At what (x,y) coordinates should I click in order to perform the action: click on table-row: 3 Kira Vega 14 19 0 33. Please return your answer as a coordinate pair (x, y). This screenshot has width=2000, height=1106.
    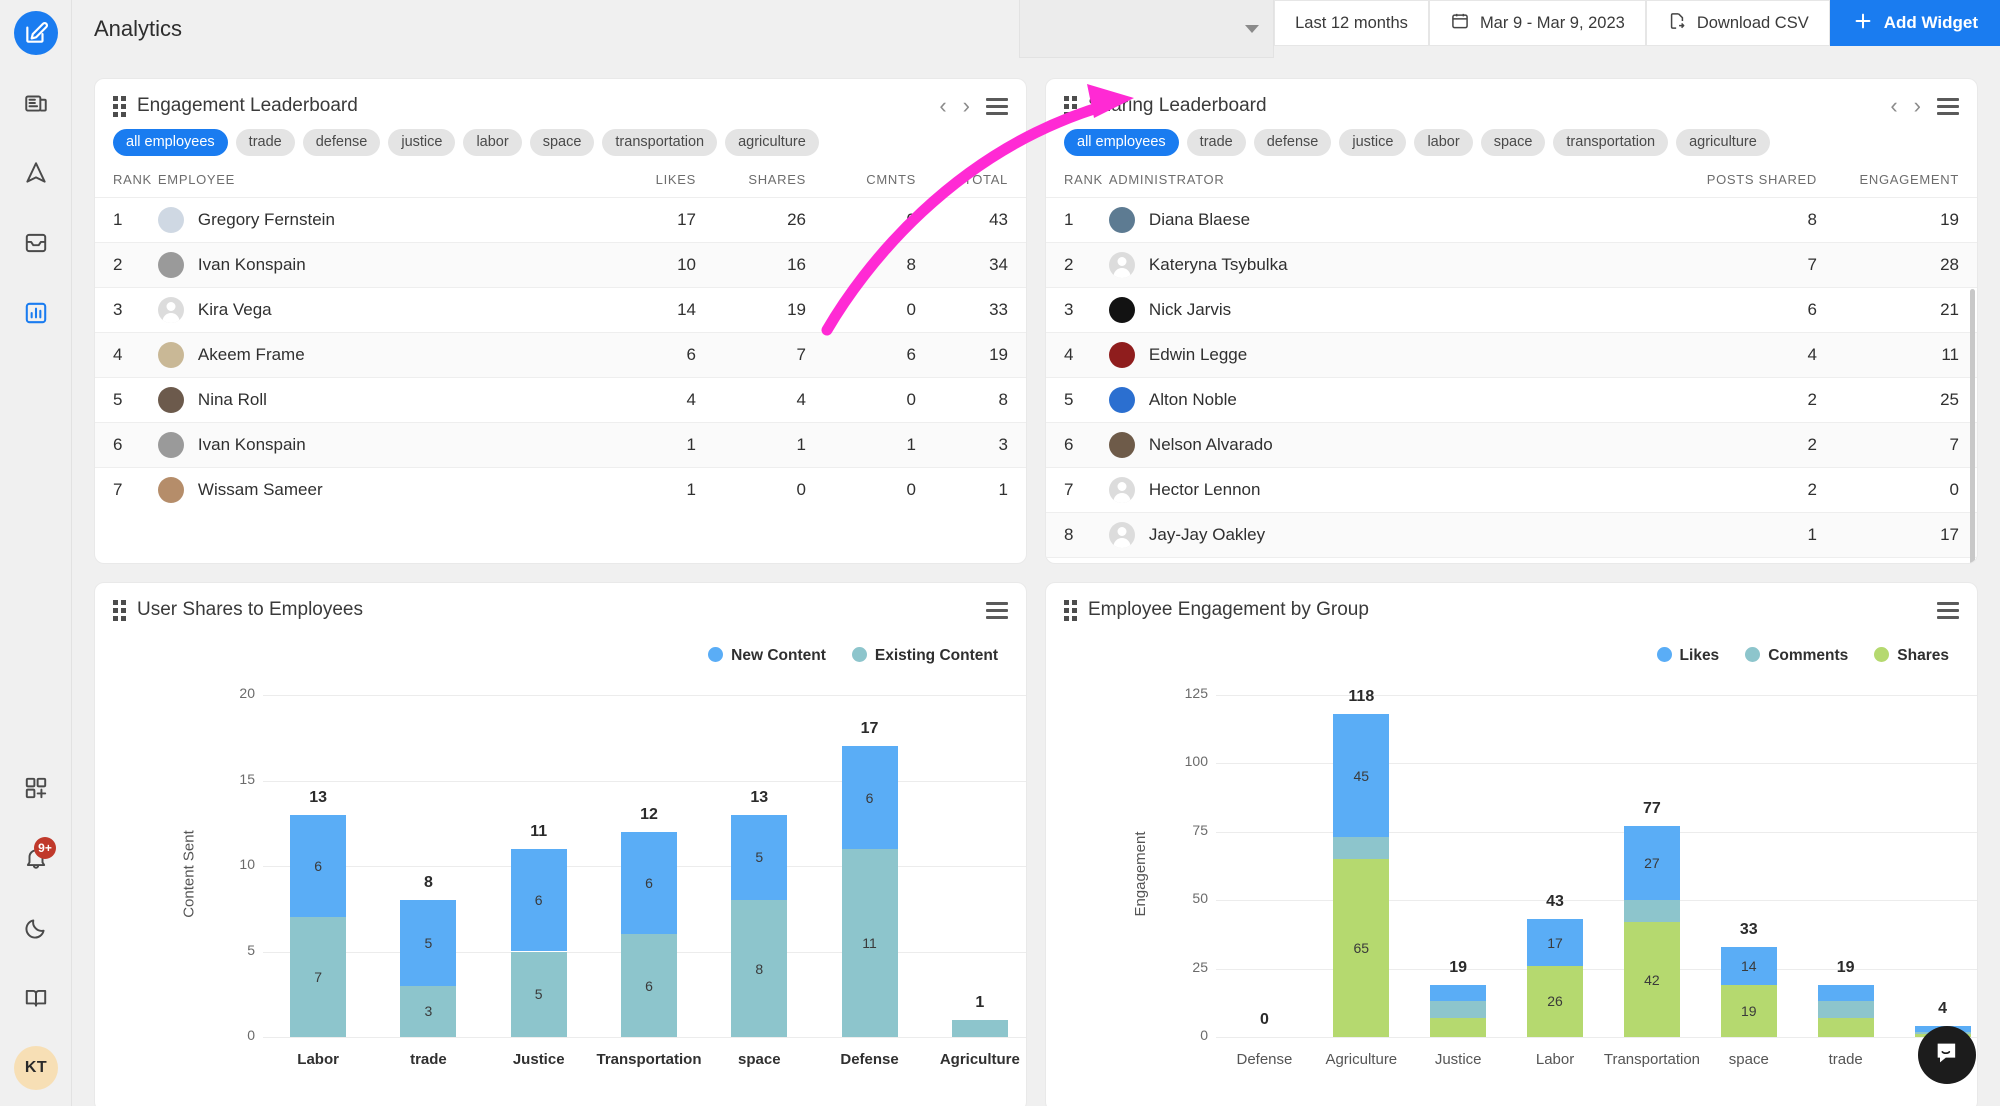
    Looking at the image, I should click on (560, 310).